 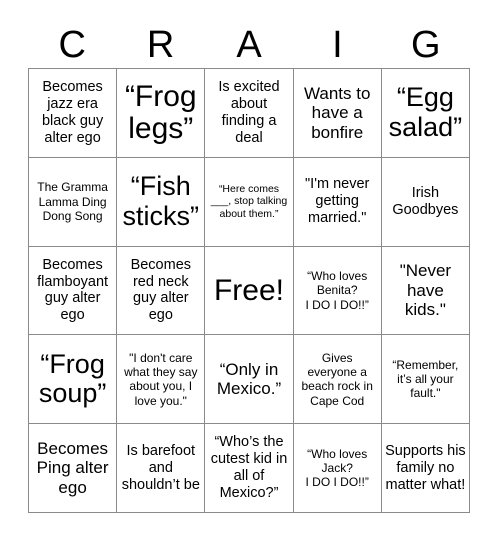 I want to click on bingo-cell-r5c4: “Who loves Jack? I DO I DO!!”, so click(x=337, y=468).